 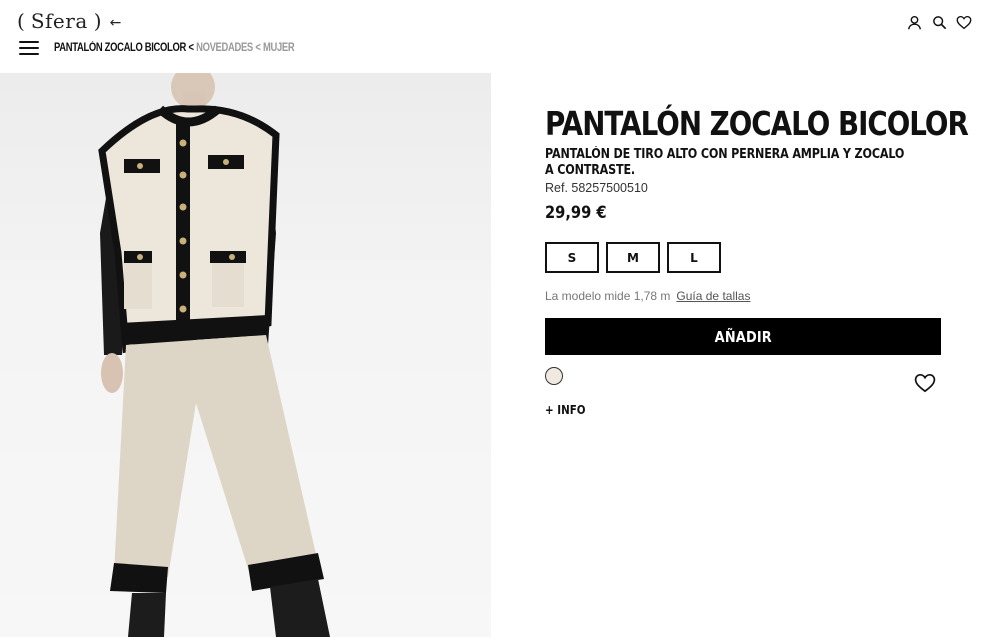 I want to click on product-price: 29,99 €, so click(x=576, y=213).